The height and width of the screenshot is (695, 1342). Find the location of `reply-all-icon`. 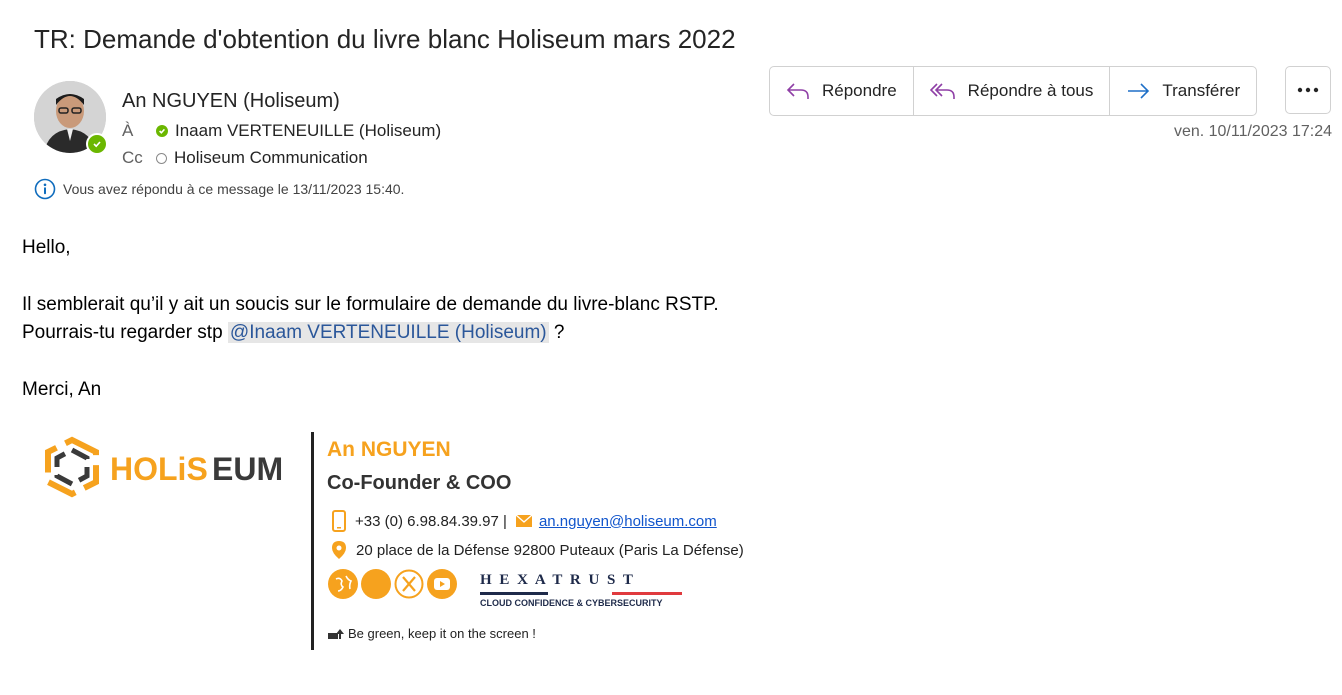

reply-all-icon is located at coordinates (942, 91).